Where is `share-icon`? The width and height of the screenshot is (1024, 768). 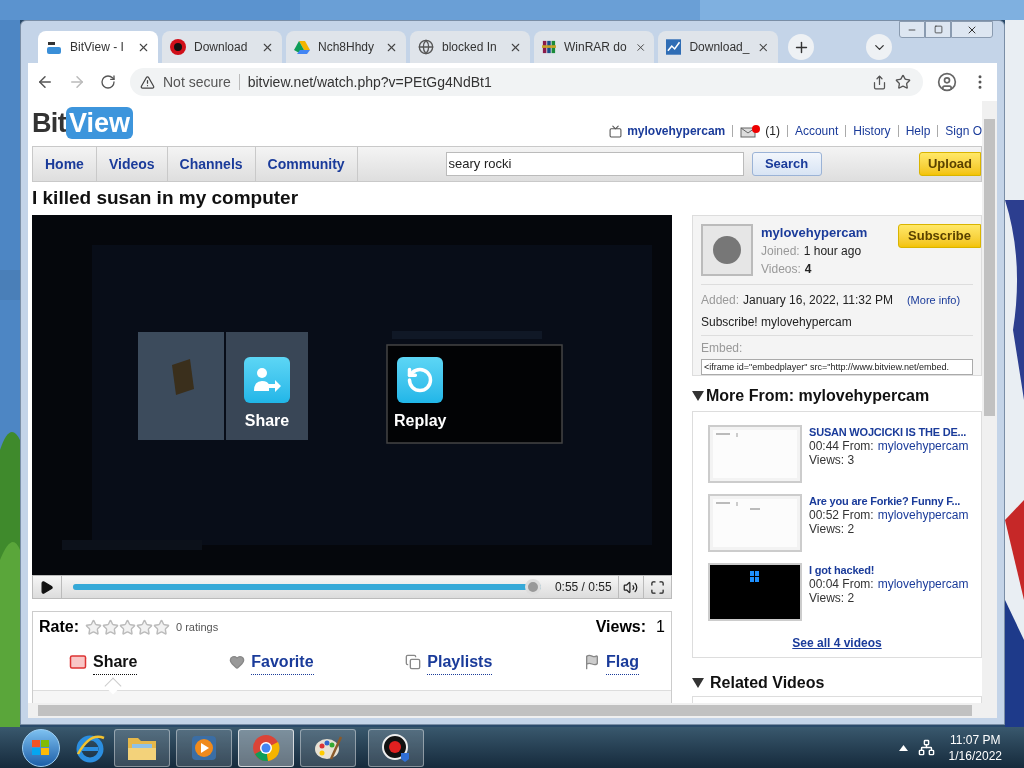 share-icon is located at coordinates (879, 82).